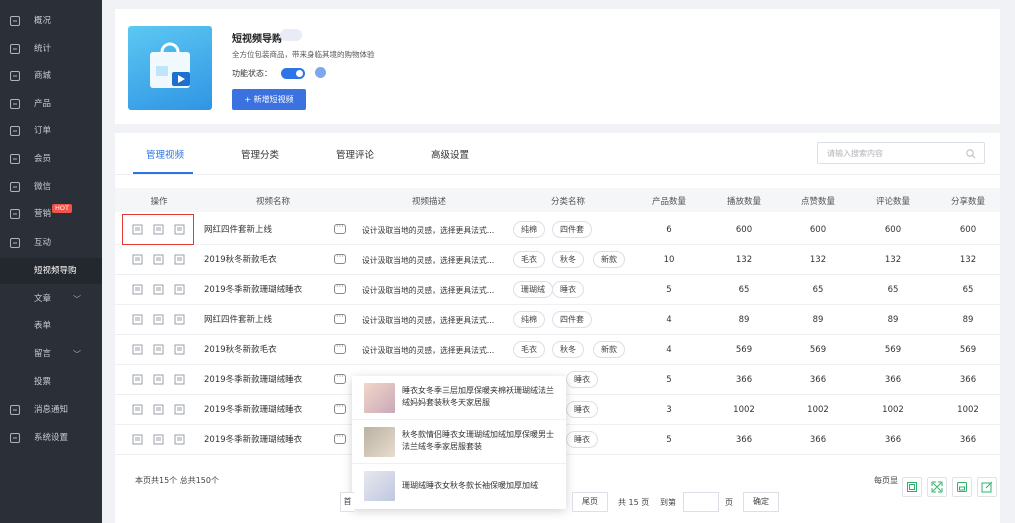 The image size is (1015, 523). What do you see at coordinates (669, 410) in the screenshot?
I see `products-count: 3` at bounding box center [669, 410].